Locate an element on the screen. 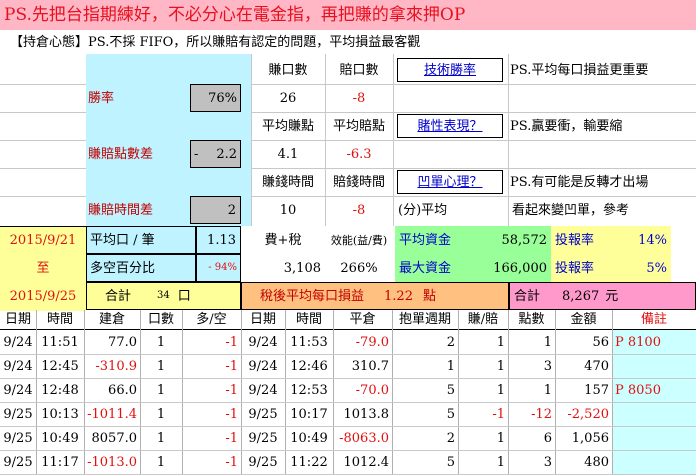 This screenshot has height=475, width=696. close-time: 10:17 is located at coordinates (309, 414).